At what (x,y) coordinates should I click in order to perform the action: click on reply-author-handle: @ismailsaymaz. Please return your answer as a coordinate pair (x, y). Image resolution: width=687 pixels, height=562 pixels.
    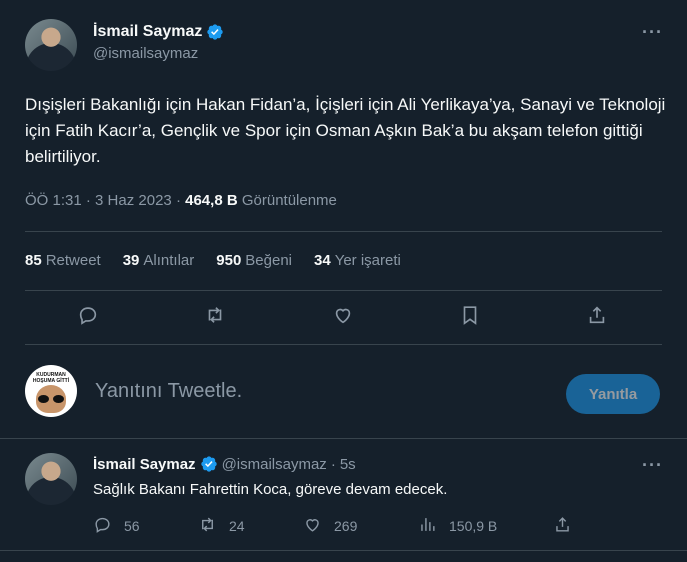
    Looking at the image, I should click on (274, 464).